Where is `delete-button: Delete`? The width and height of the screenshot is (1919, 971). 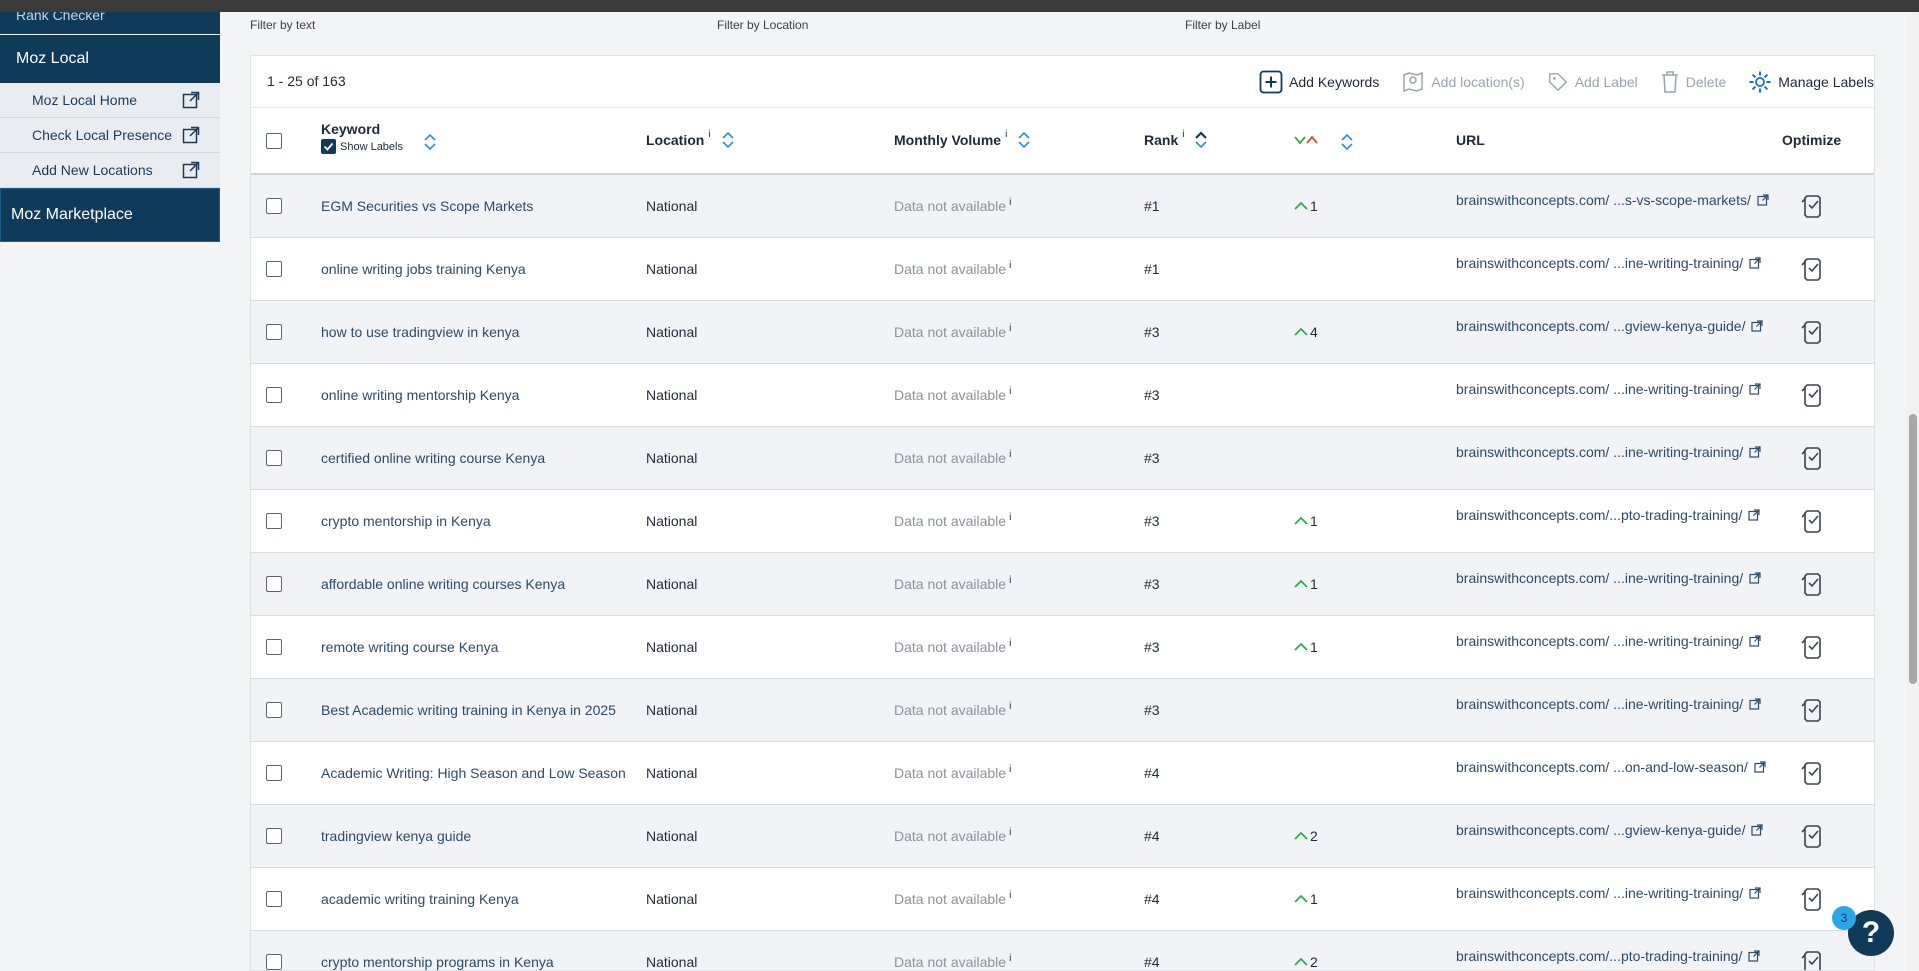 delete-button: Delete is located at coordinates (1693, 82).